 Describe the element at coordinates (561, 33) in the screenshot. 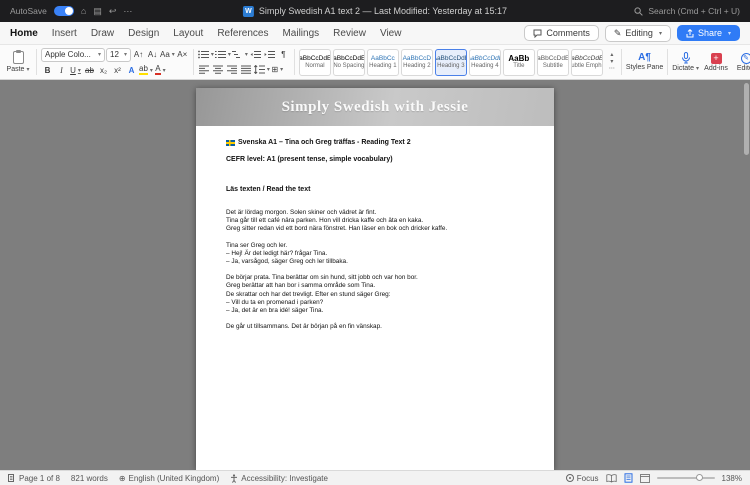

I see `comments-button: Comments` at that location.